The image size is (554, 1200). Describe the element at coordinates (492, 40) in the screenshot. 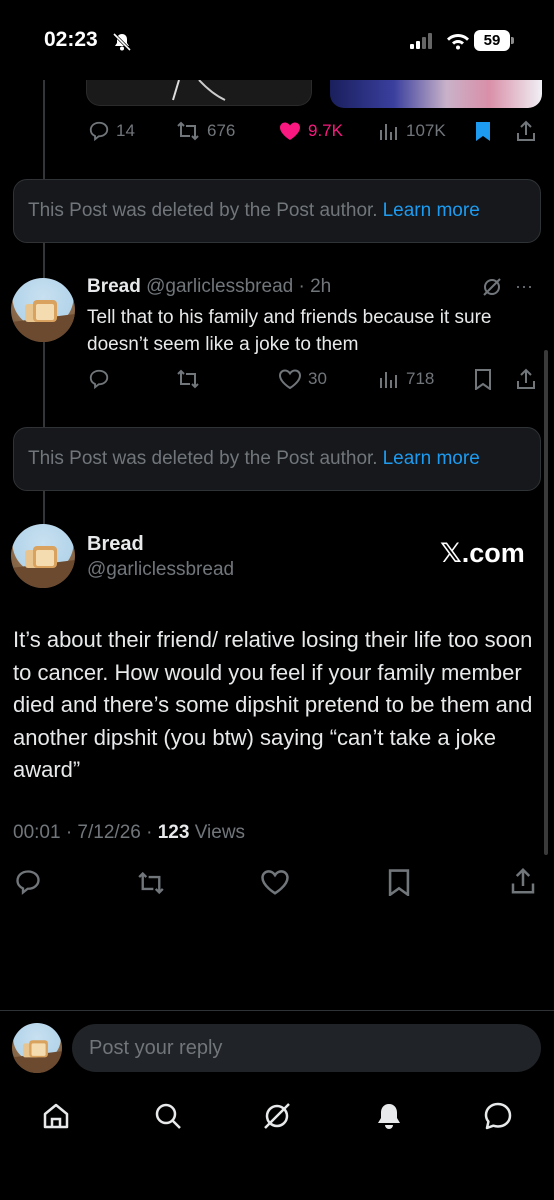

I see `battery-indicator: 59` at that location.